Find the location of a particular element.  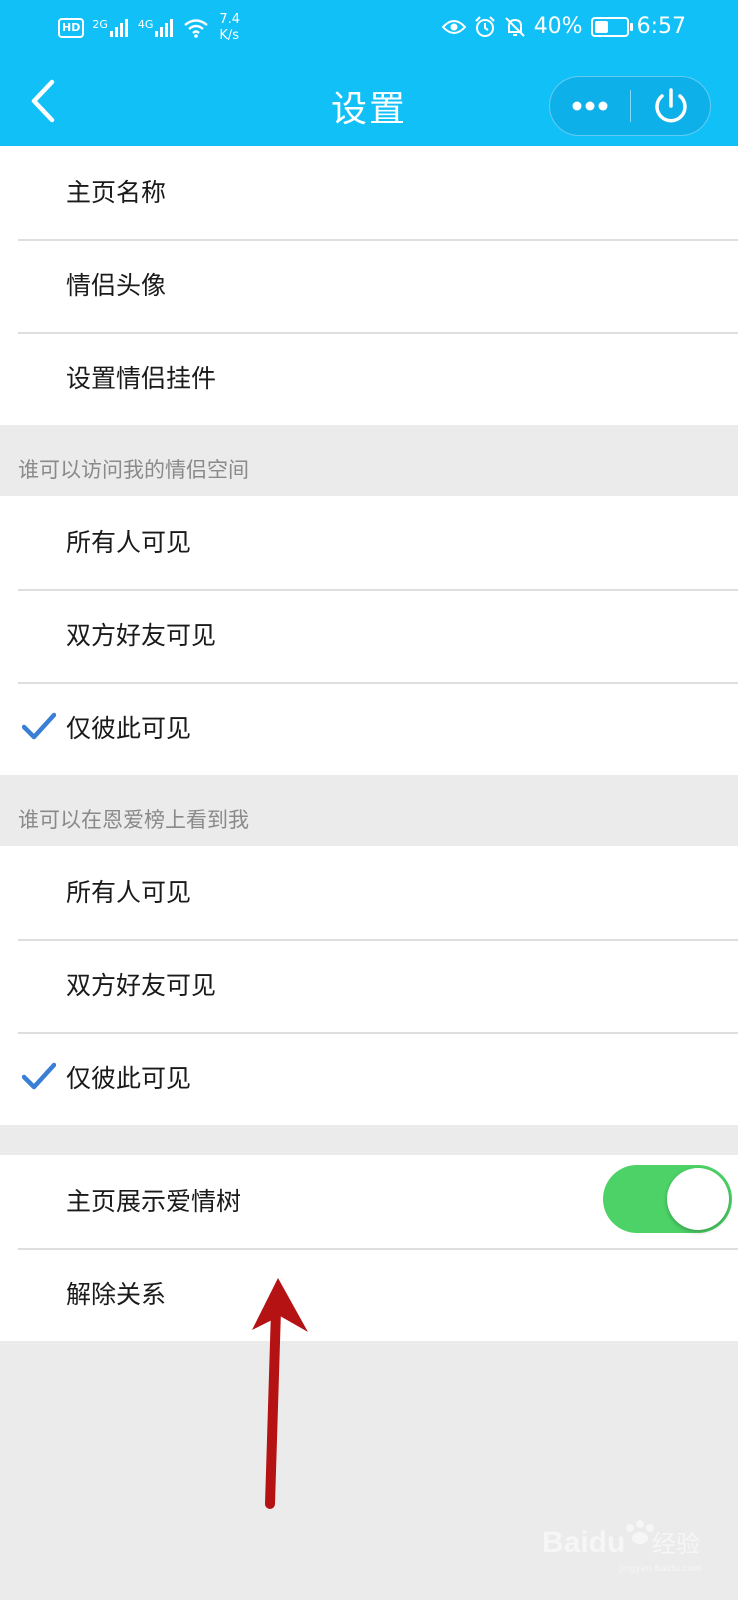

unbind-relationship-item: 解除关系 is located at coordinates (369, 1294).